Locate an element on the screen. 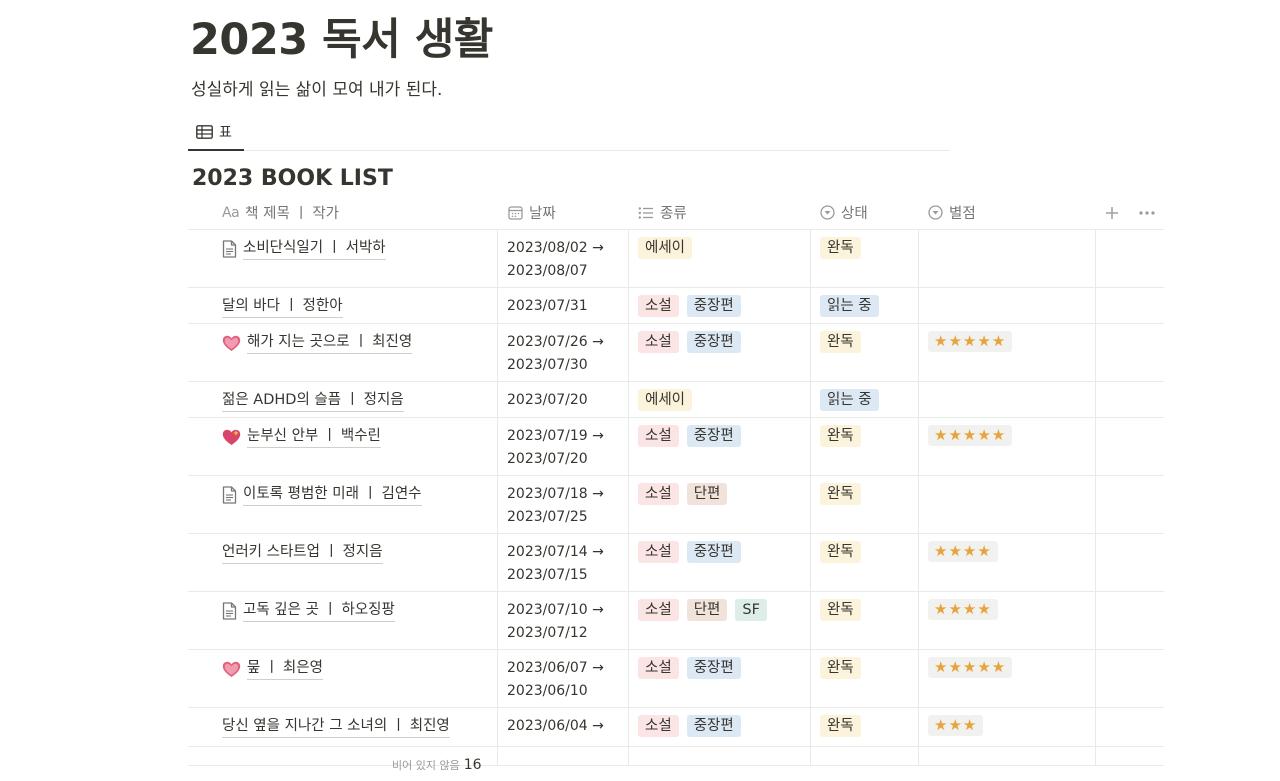 Image resolution: width=1280 pixels, height=781 pixels. book-title-author: 언러키 스타트업 ㅣ 정지음 is located at coordinates (302, 553).